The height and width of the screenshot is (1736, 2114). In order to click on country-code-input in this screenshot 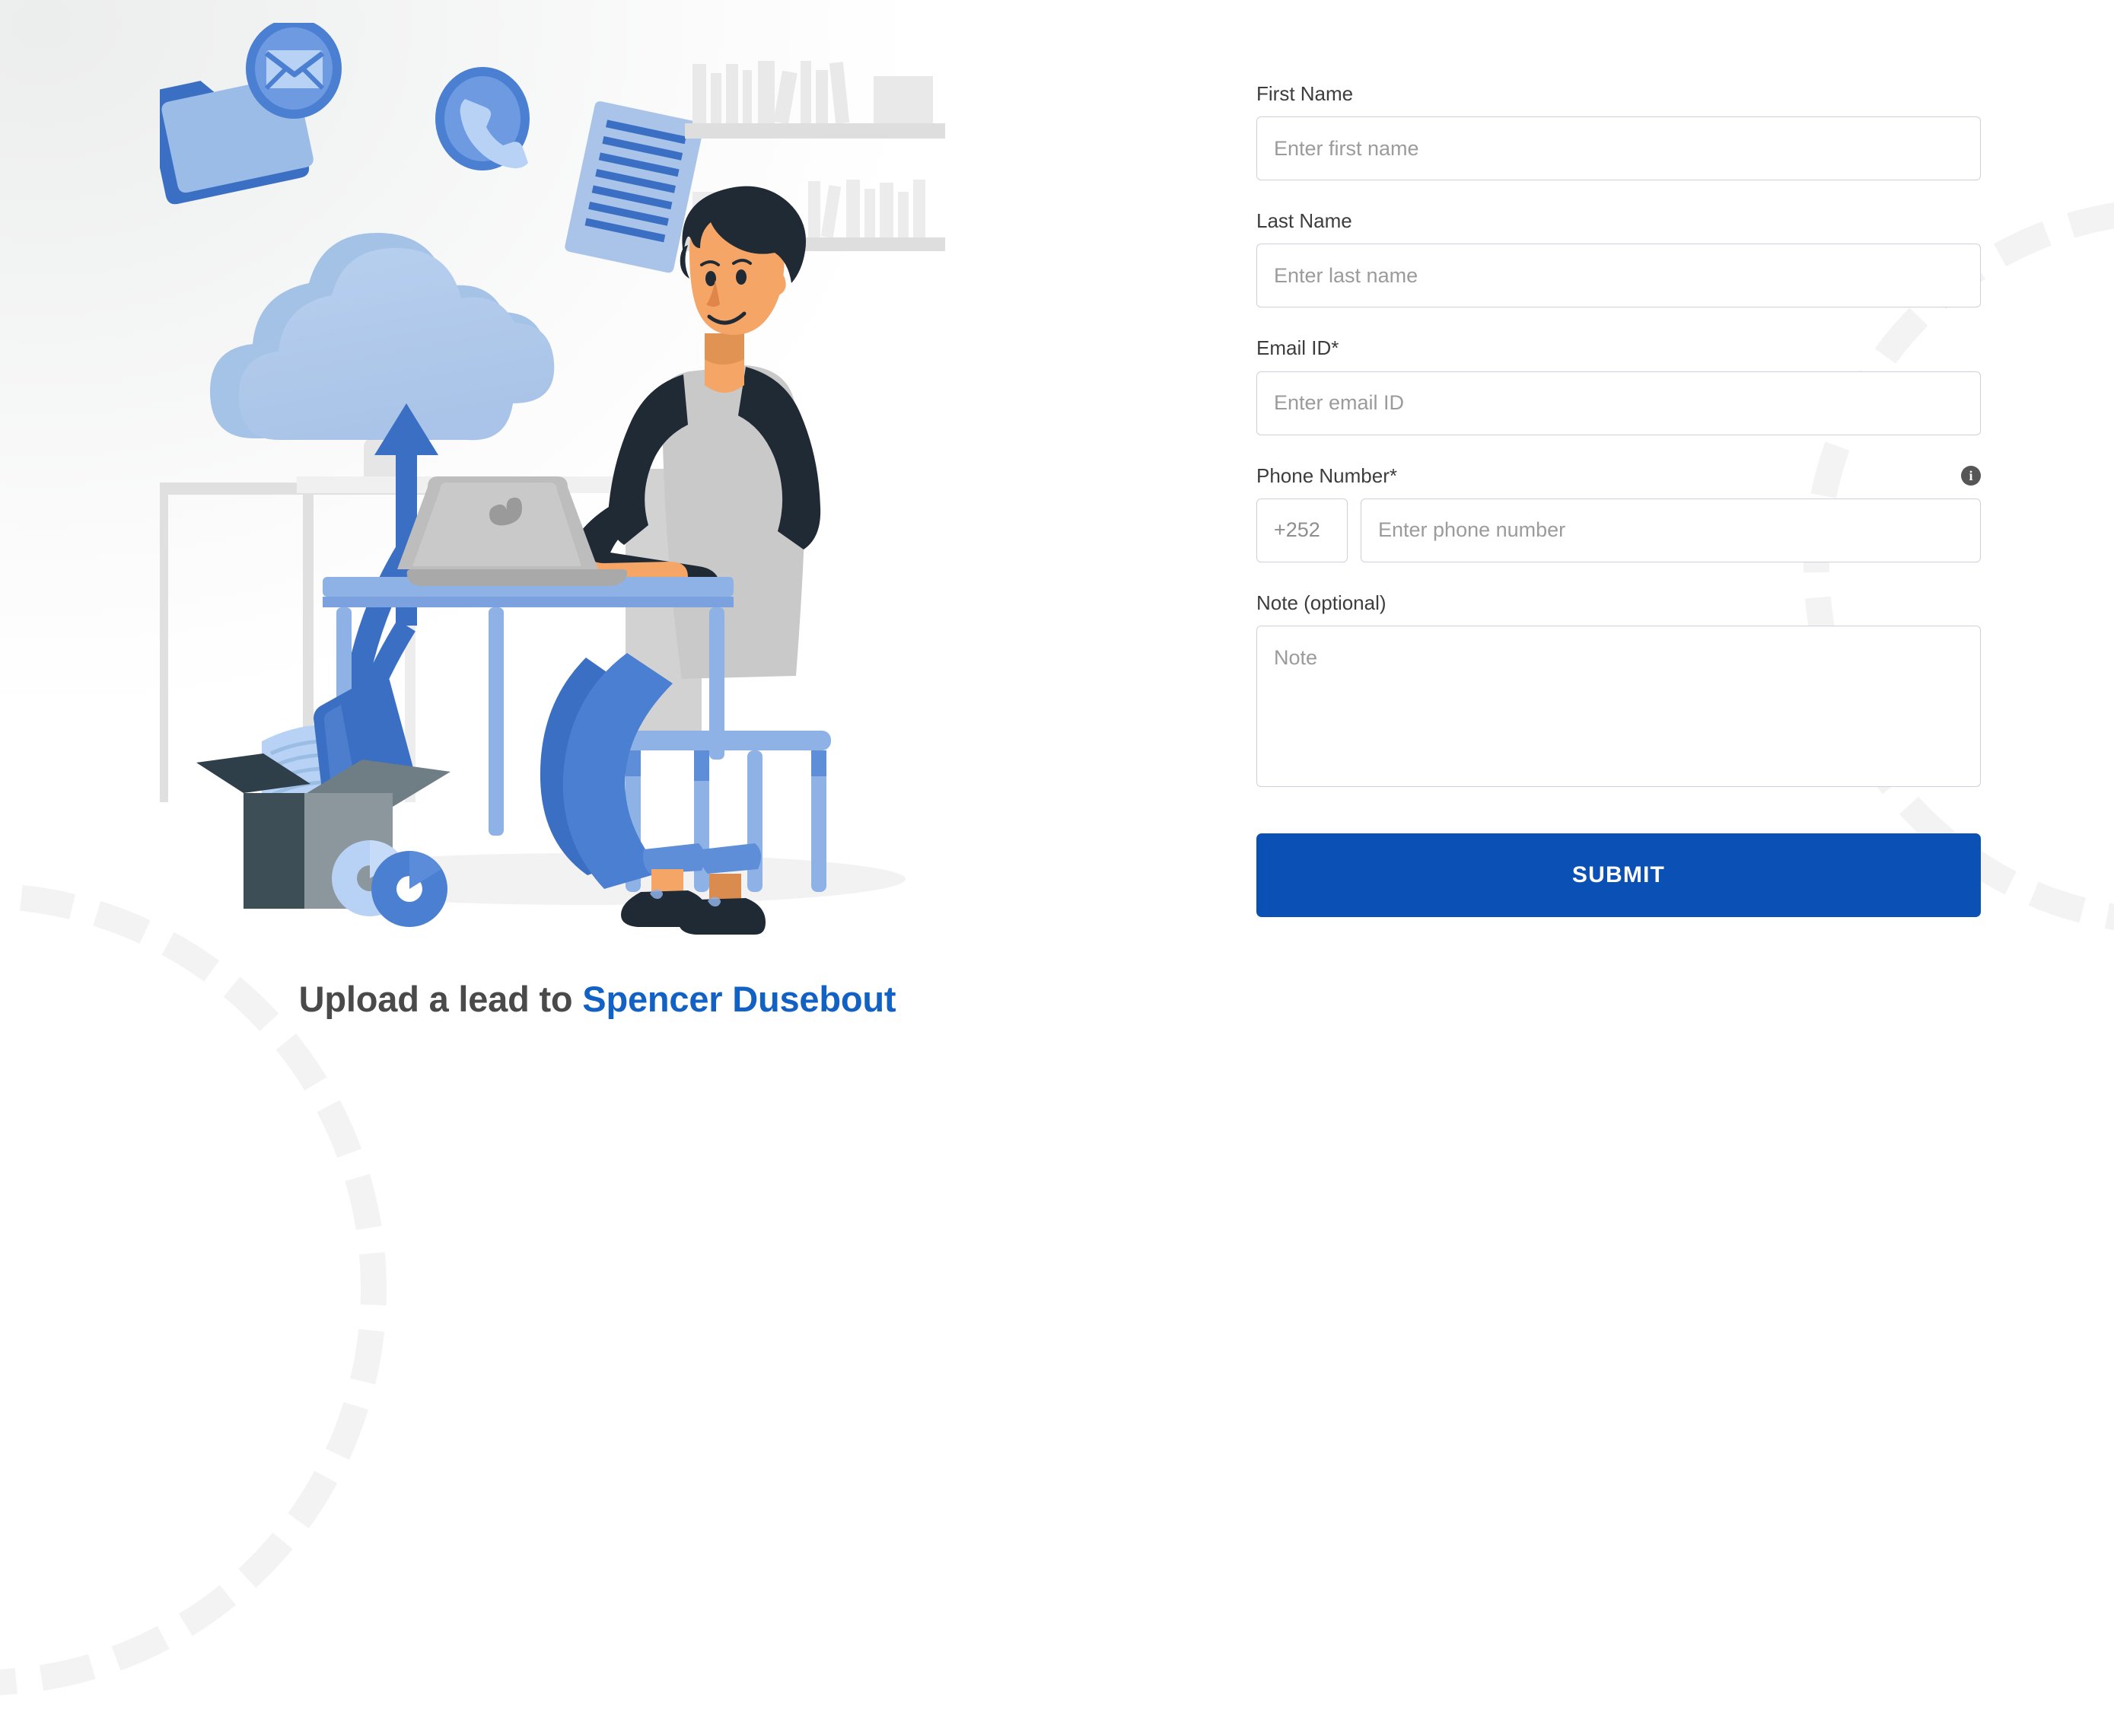, I will do `click(1302, 530)`.